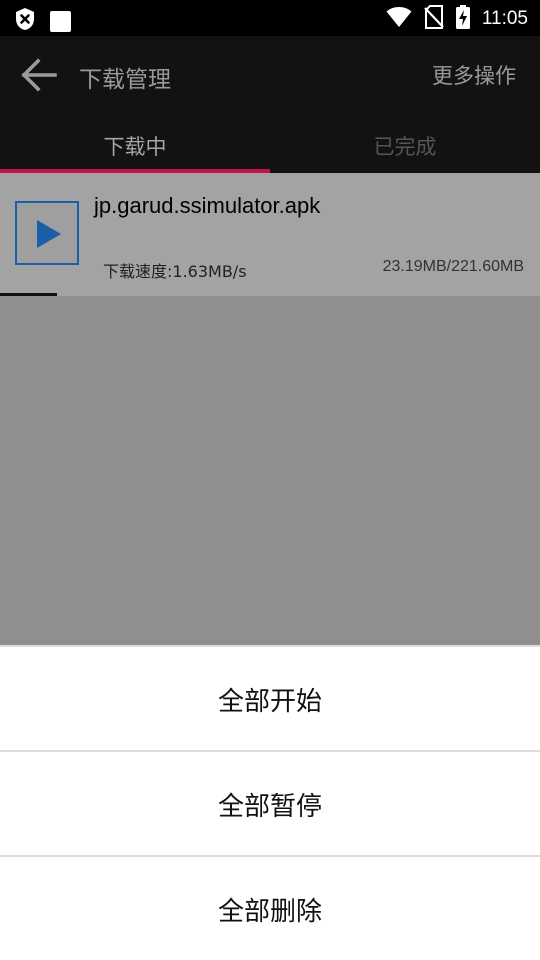  What do you see at coordinates (125, 80) in the screenshot?
I see `page-title: 下载管理` at bounding box center [125, 80].